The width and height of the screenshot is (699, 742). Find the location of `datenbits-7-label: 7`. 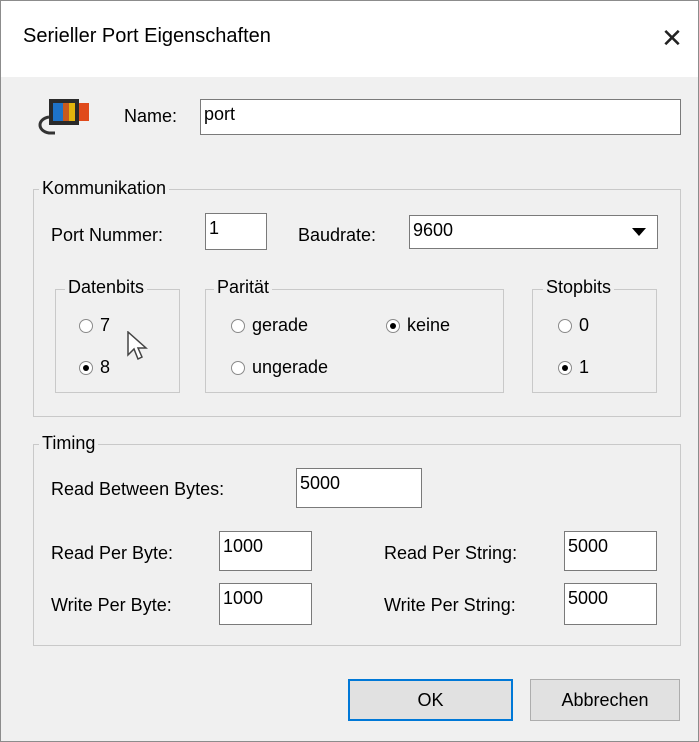

datenbits-7-label: 7 is located at coordinates (105, 325).